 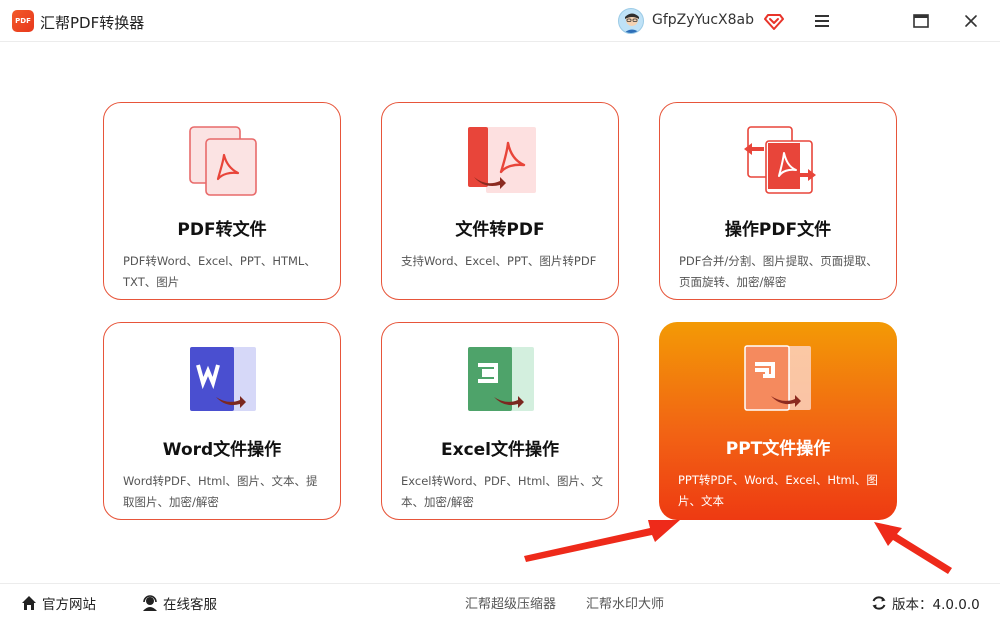 What do you see at coordinates (822, 21) in the screenshot?
I see `menu-icon` at bounding box center [822, 21].